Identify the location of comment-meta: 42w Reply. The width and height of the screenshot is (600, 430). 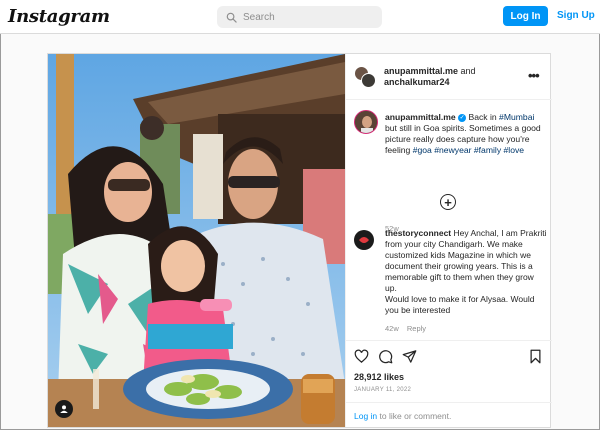
(408, 328).